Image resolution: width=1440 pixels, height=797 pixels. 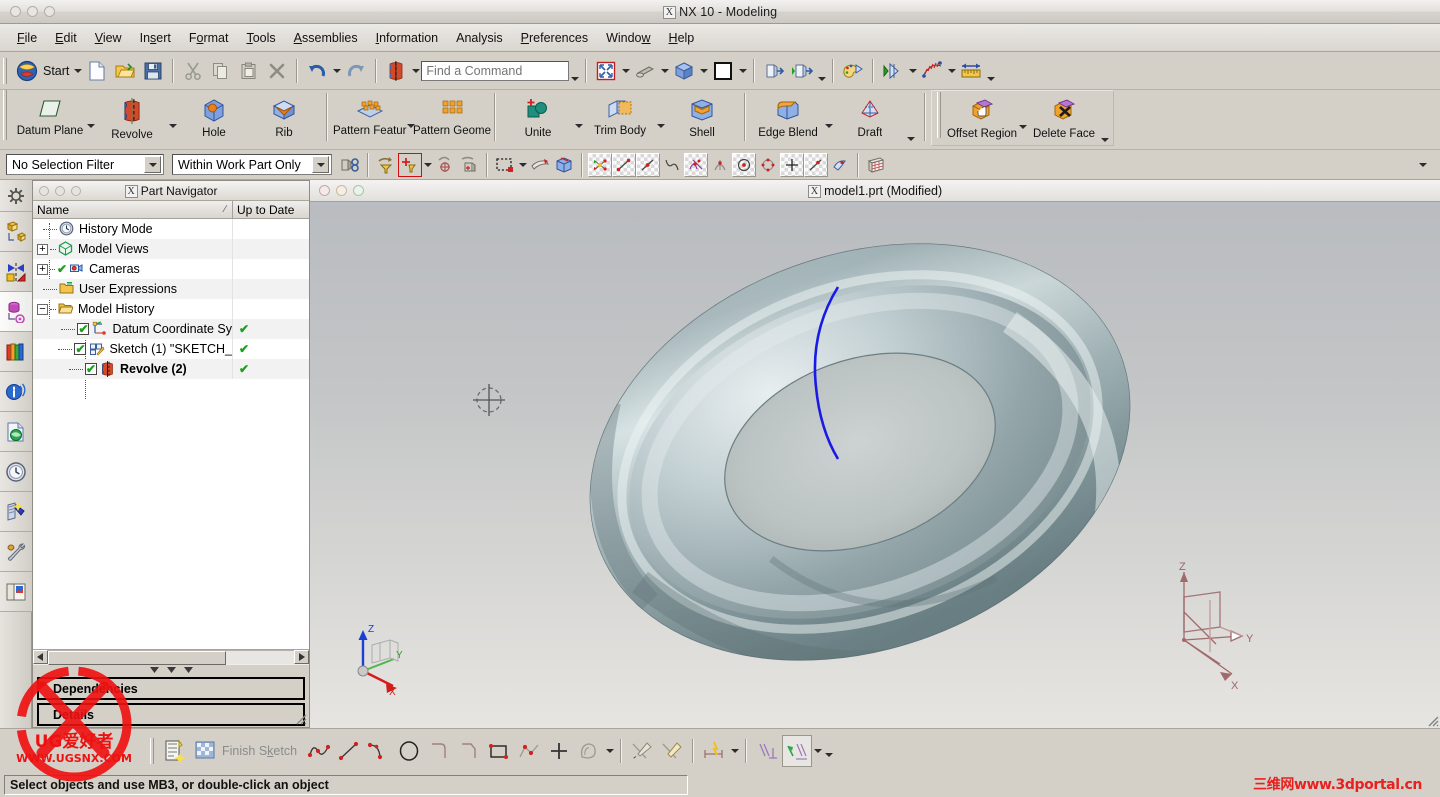 I want to click on snap-control-point-icon, so click(x=672, y=165).